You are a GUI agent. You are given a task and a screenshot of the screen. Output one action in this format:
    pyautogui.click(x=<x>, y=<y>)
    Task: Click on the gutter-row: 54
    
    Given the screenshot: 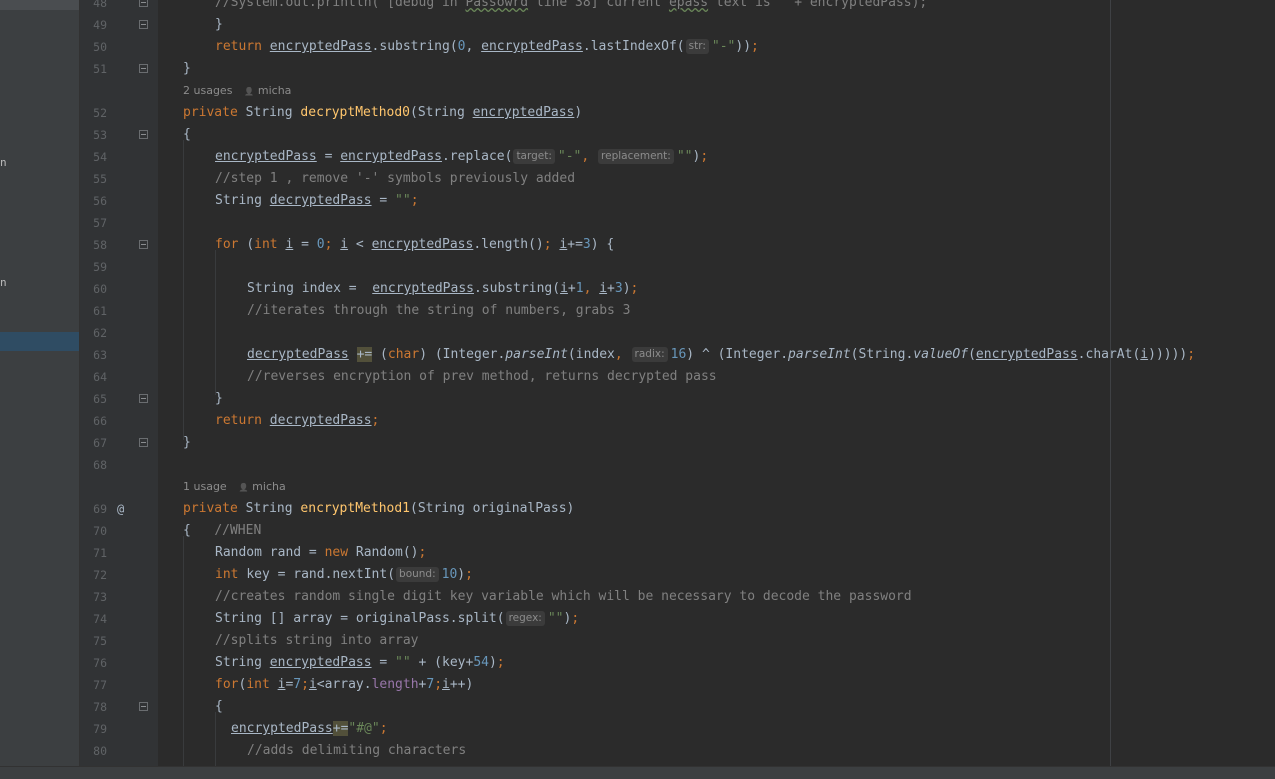 What is the action you would take?
    pyautogui.click(x=119, y=157)
    